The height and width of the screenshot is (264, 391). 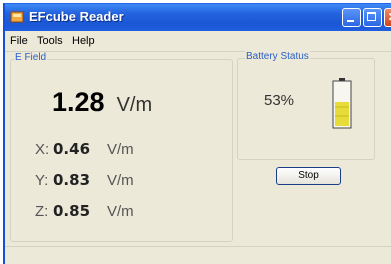 I want to click on axis-row-y: Y: 0.83 V/m, so click(x=84, y=180).